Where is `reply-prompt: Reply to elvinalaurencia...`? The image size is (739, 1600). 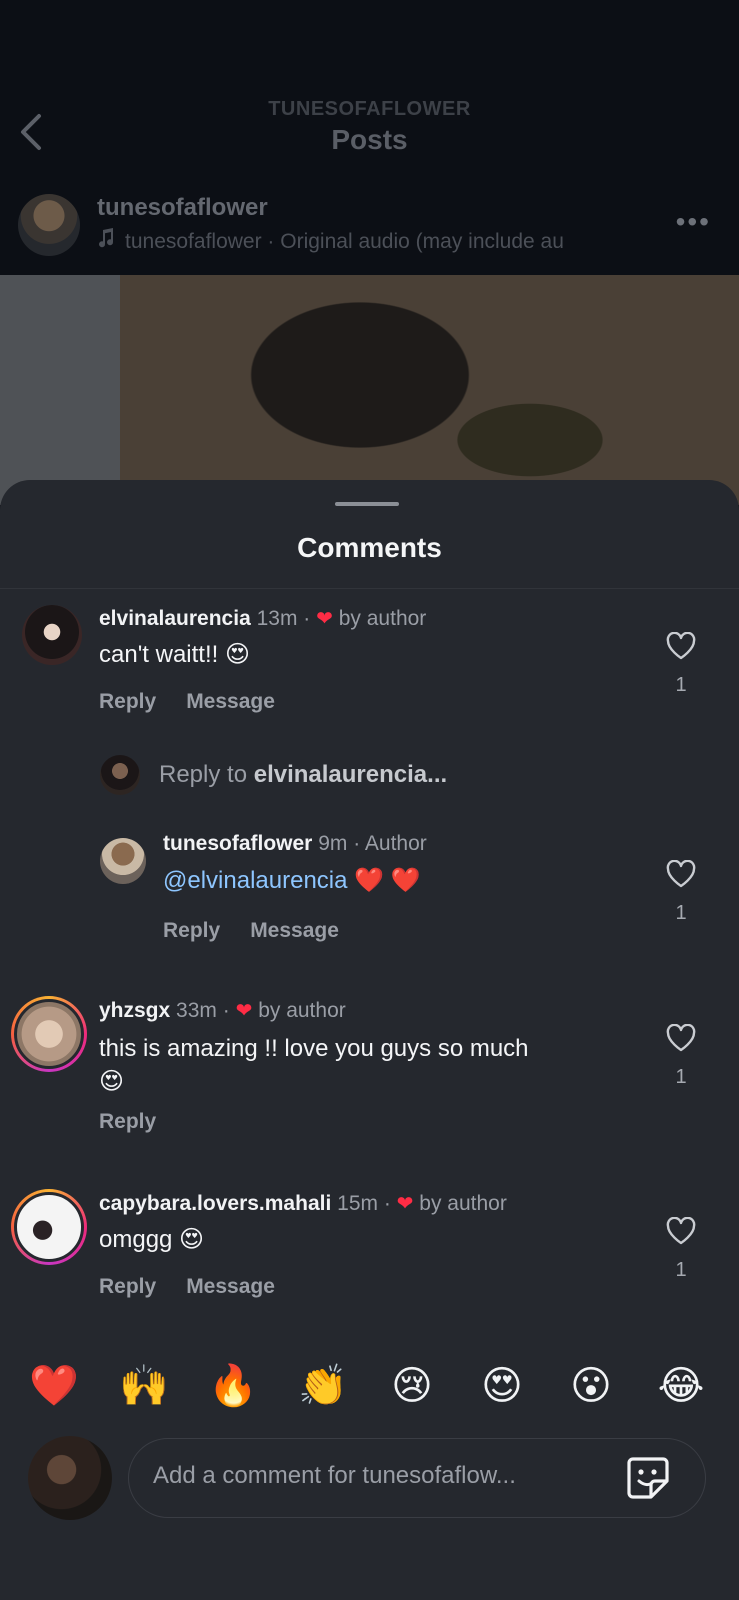
reply-prompt: Reply to elvinalaurencia... is located at coordinates (303, 775).